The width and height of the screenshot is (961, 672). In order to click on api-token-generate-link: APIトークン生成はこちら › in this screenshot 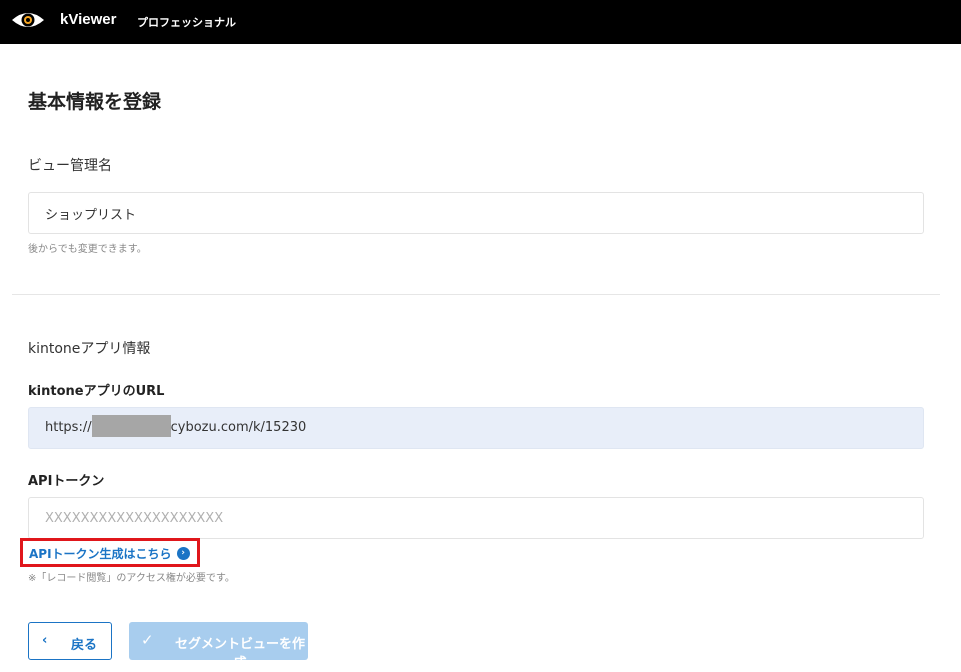, I will do `click(109, 553)`.